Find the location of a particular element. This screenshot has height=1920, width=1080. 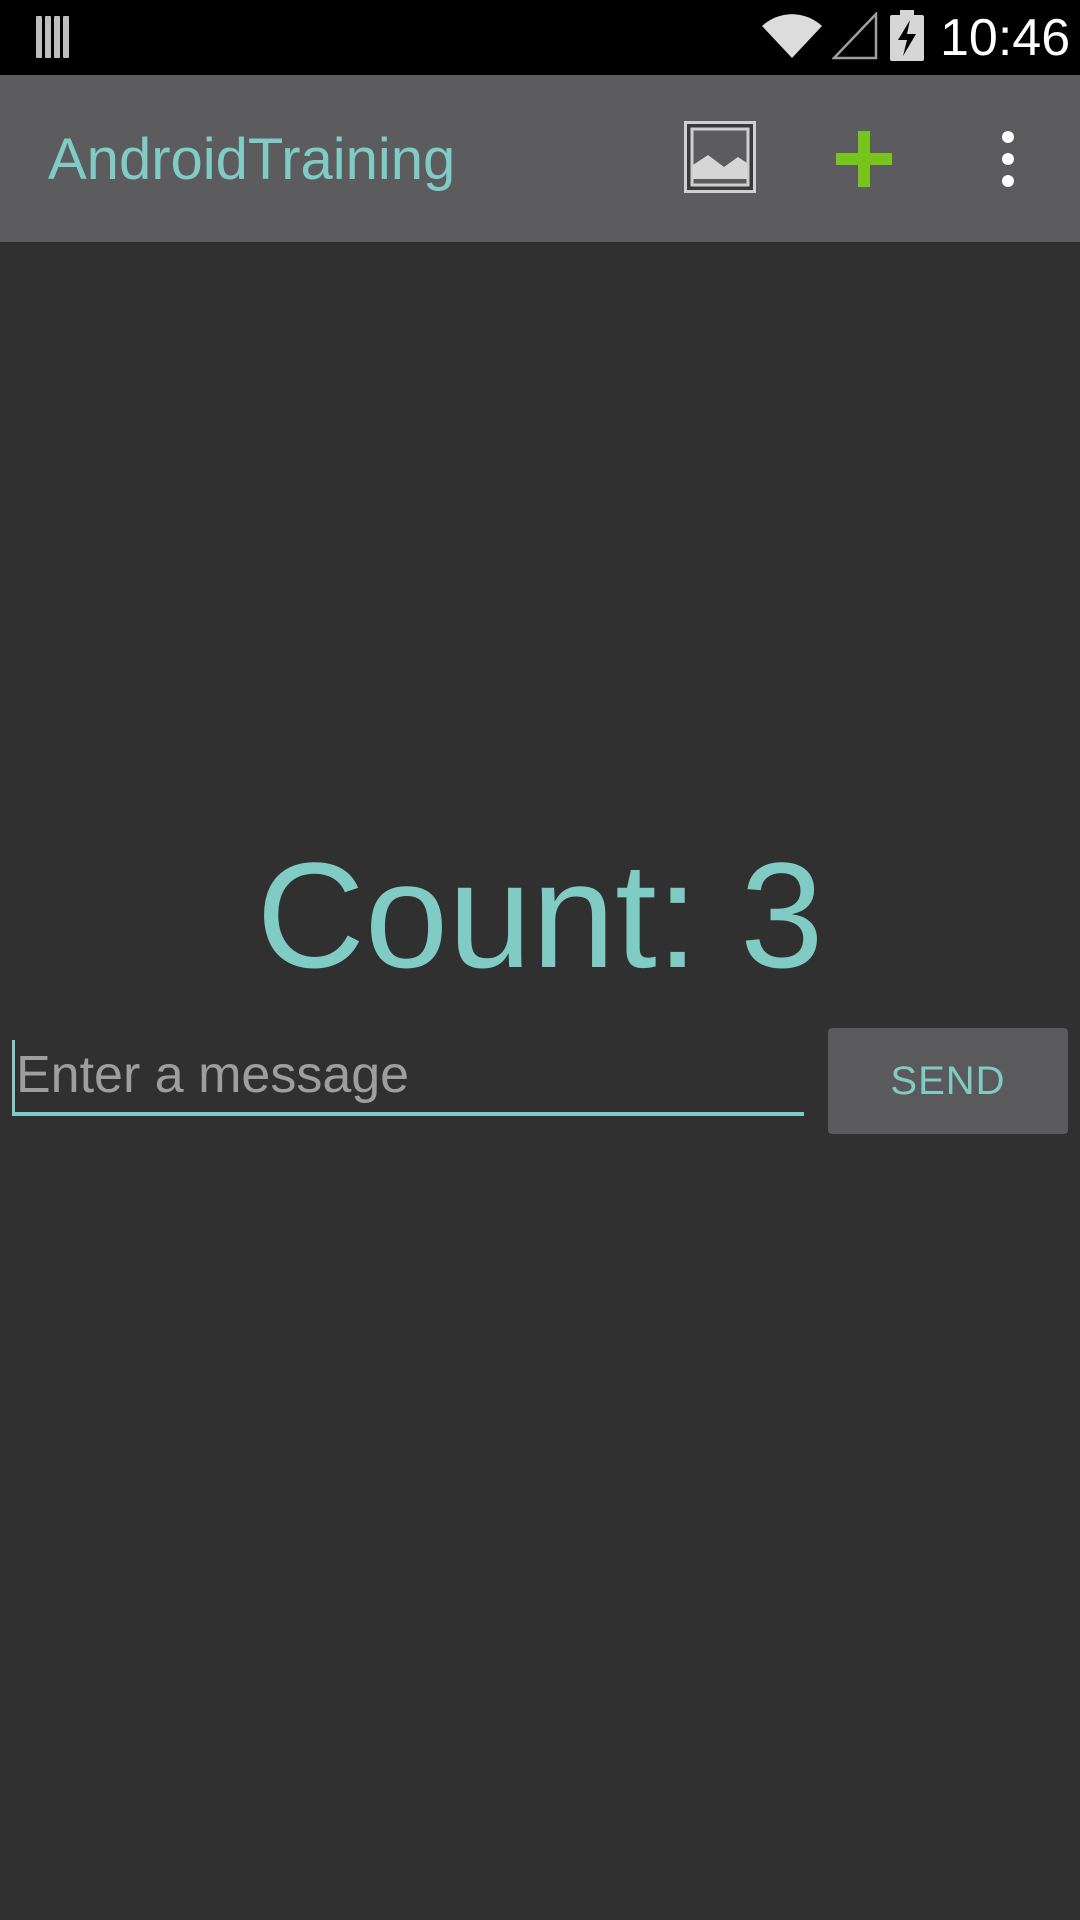

image-icon is located at coordinates (720, 157).